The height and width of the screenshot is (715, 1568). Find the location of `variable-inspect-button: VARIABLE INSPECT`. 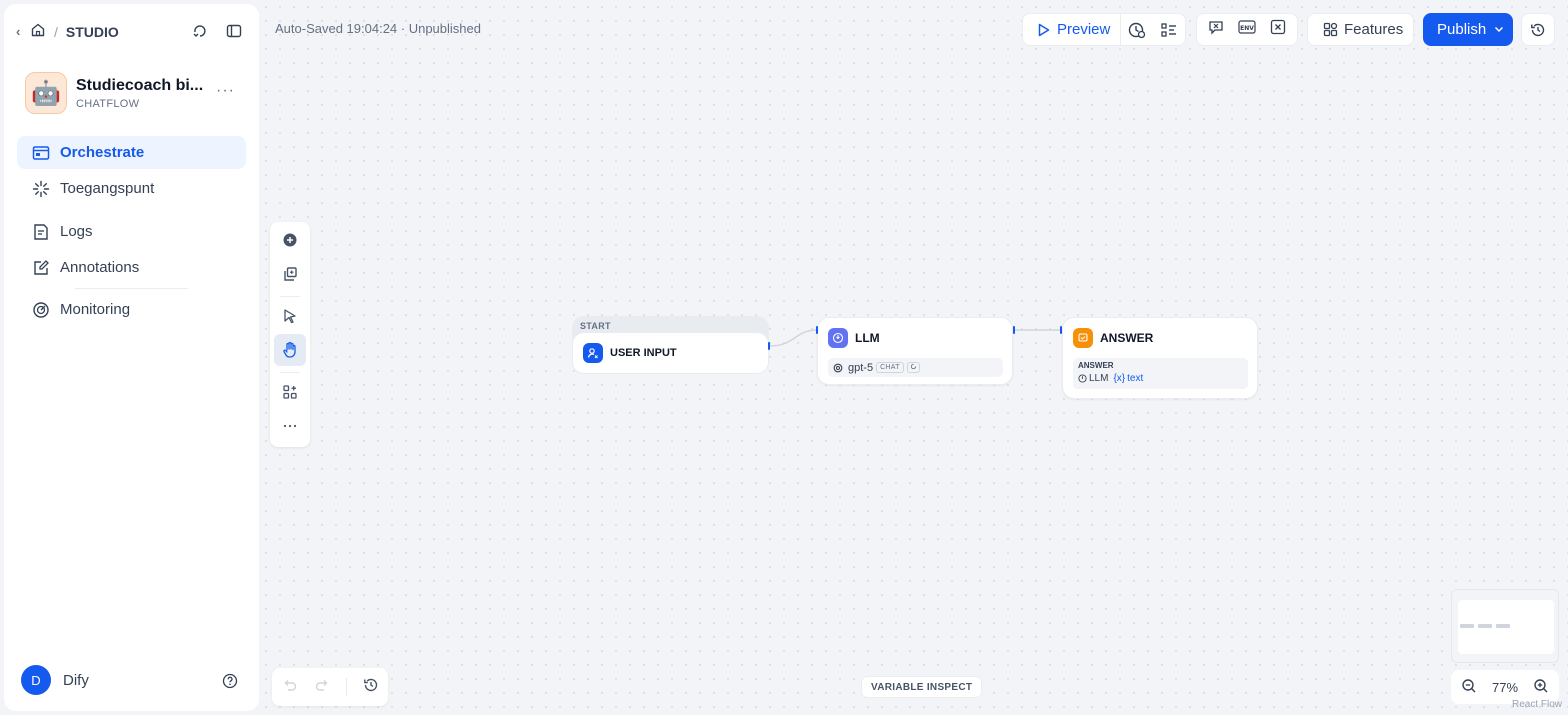

variable-inspect-button: VARIABLE INSPECT is located at coordinates (922, 687).